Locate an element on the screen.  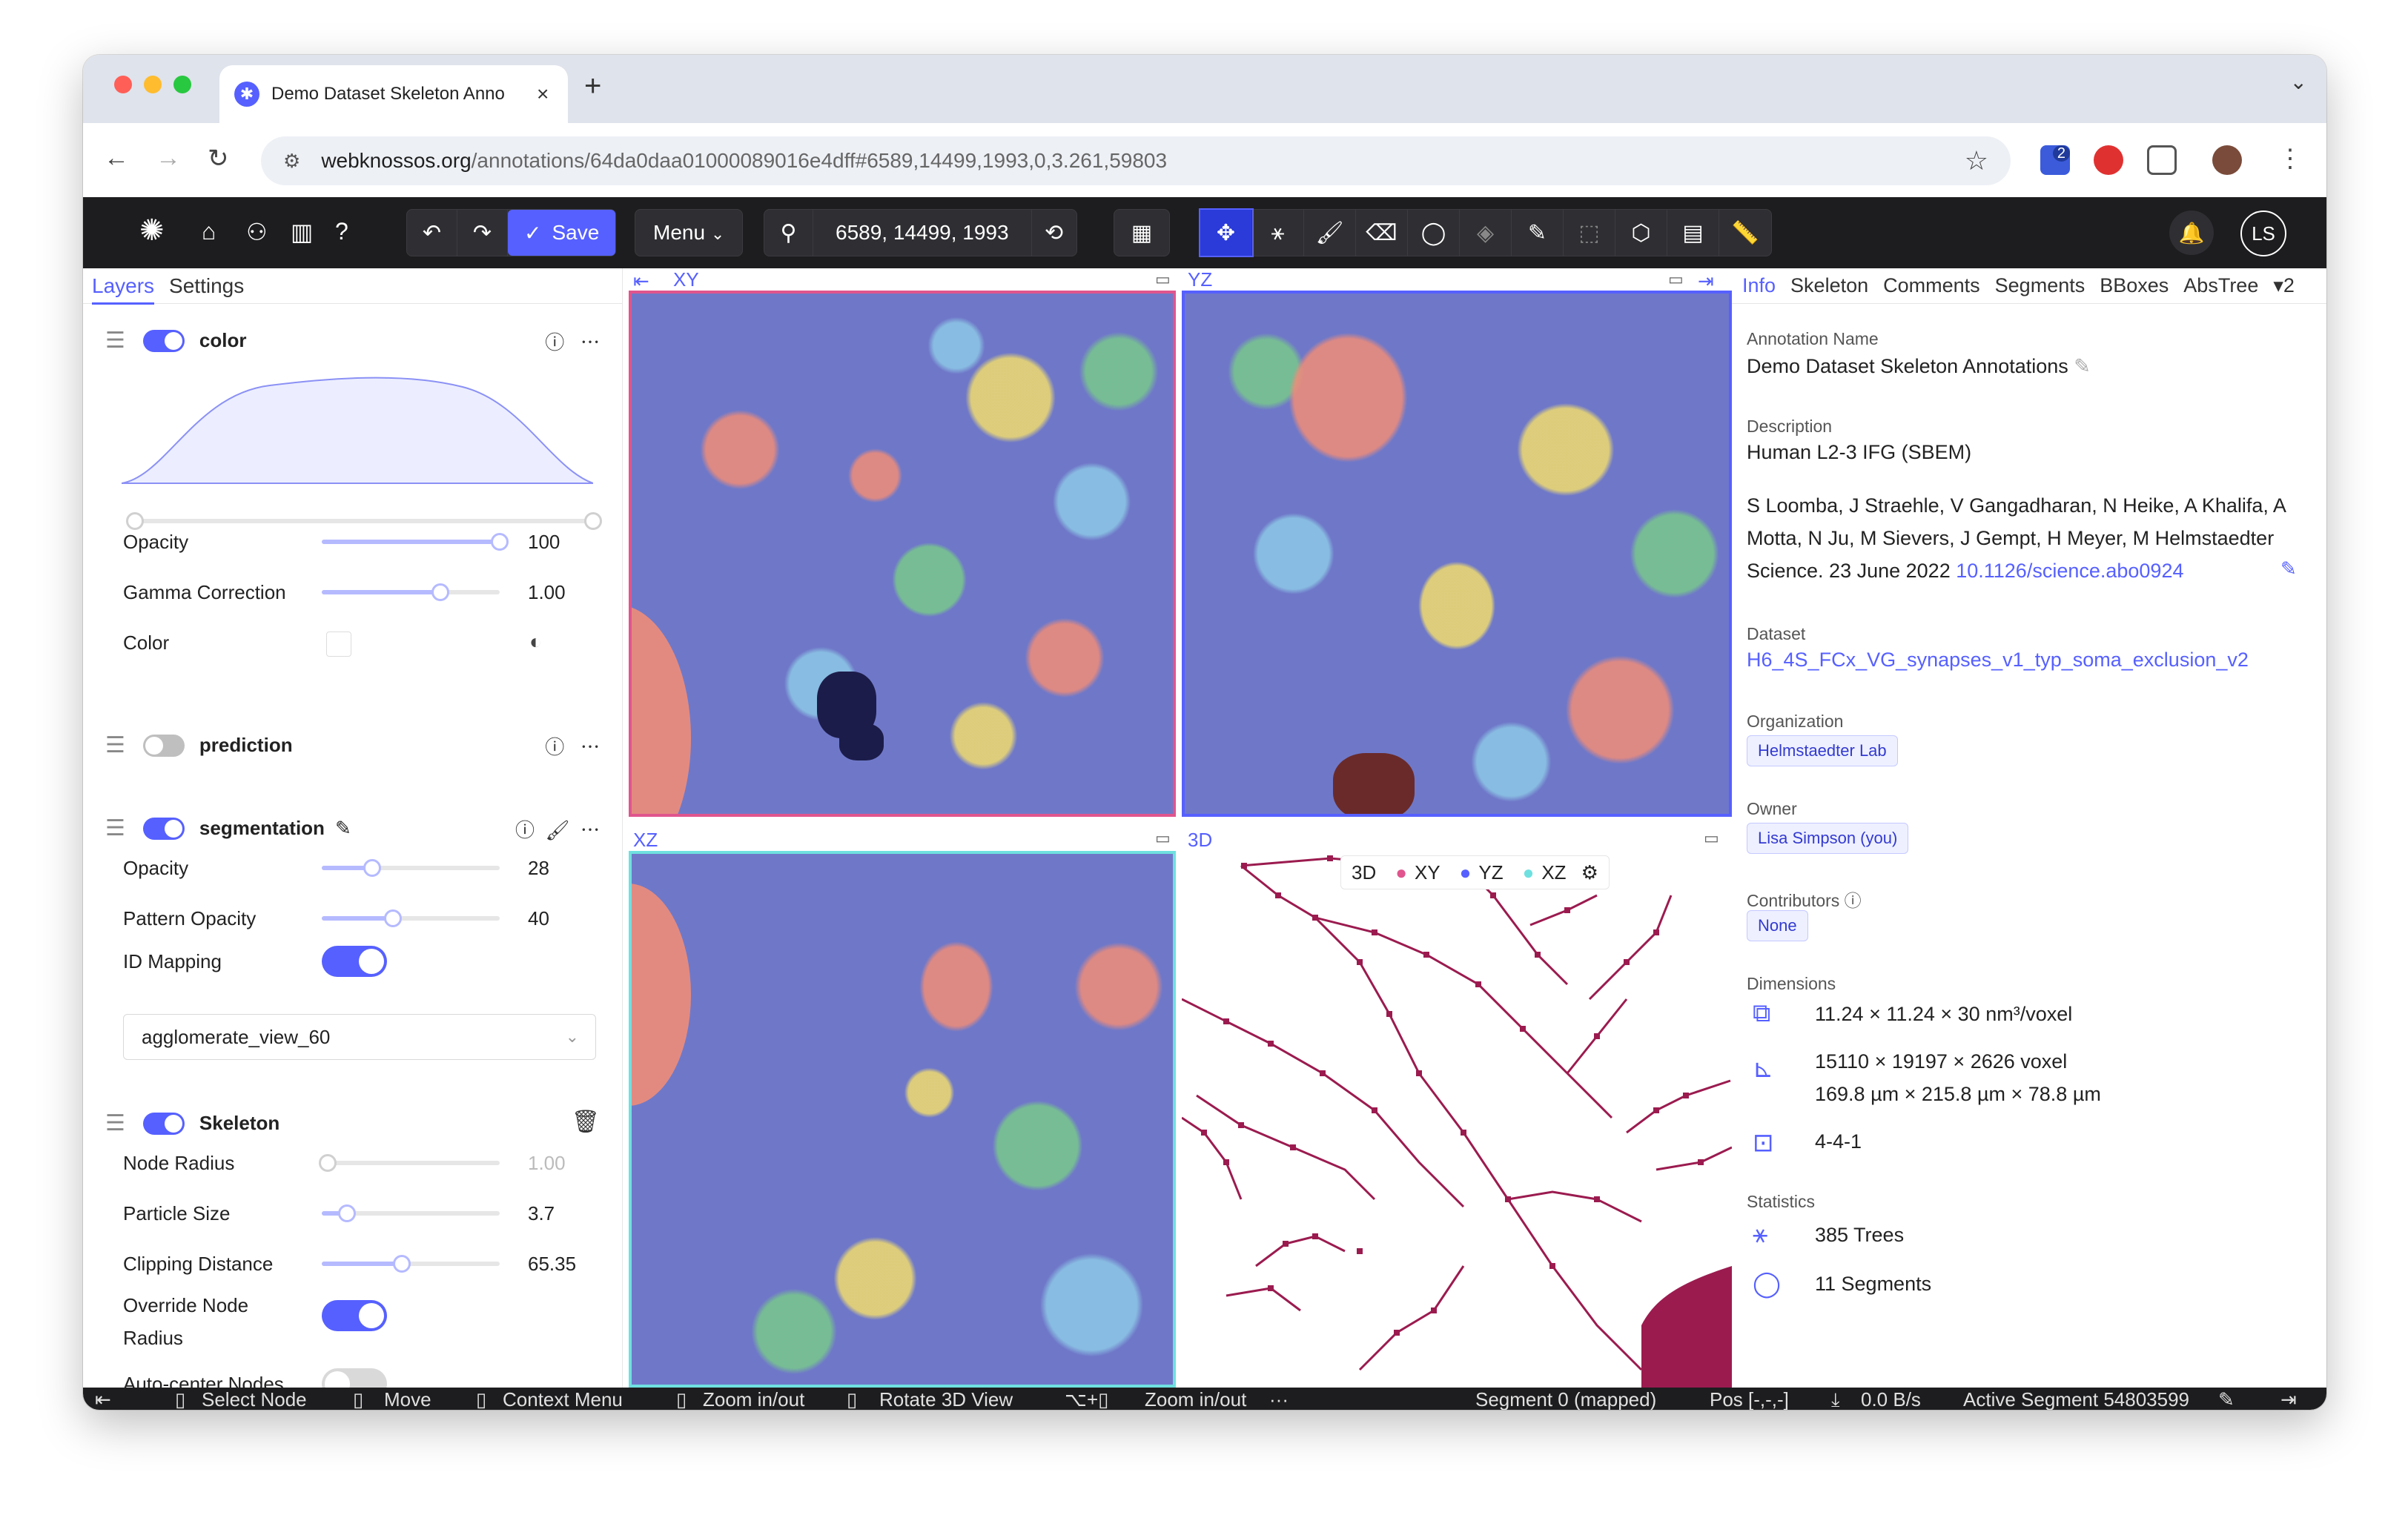
more-hints: ··· is located at coordinates (1279, 1399).